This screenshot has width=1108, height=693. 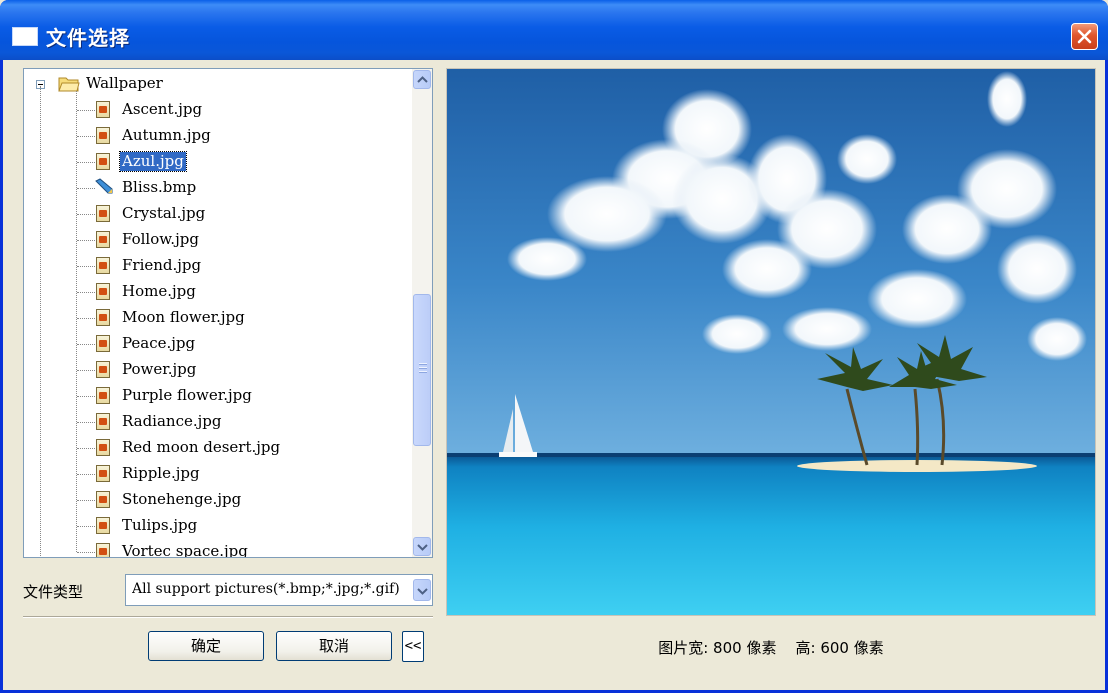 What do you see at coordinates (159, 369) in the screenshot?
I see `tree-file-label: Power.jpg` at bounding box center [159, 369].